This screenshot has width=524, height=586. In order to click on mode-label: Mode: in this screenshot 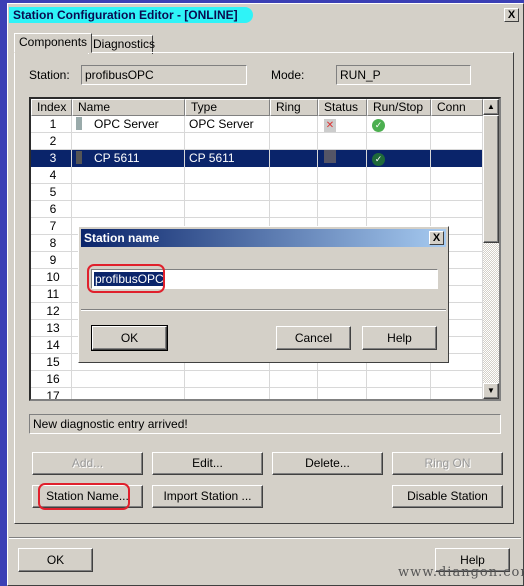, I will do `click(288, 75)`.